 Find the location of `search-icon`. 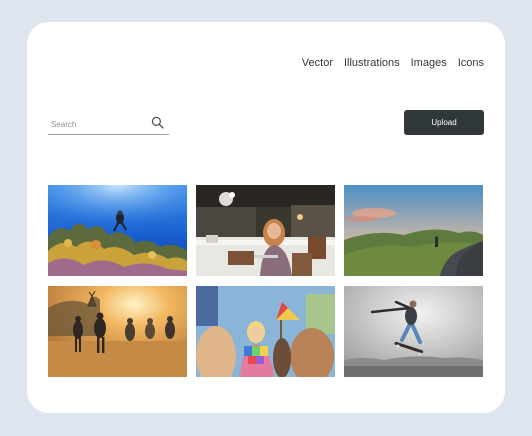

search-icon is located at coordinates (157, 122).